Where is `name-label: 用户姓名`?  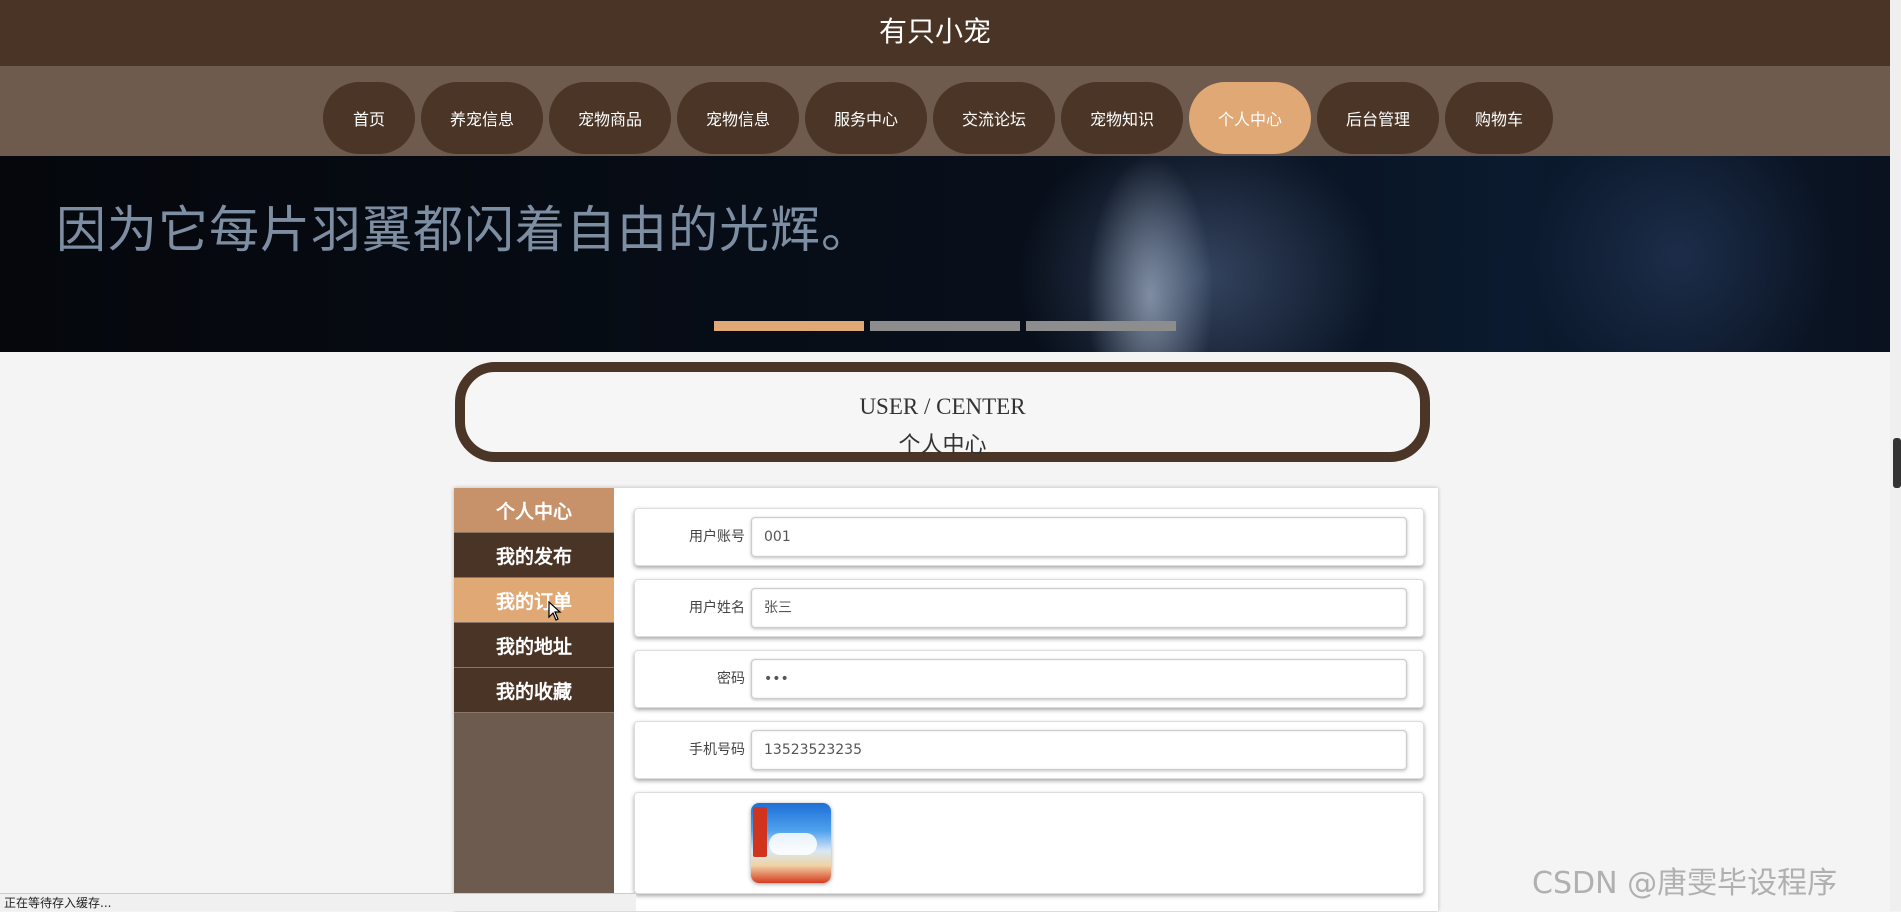 name-label: 用户姓名 is located at coordinates (717, 608).